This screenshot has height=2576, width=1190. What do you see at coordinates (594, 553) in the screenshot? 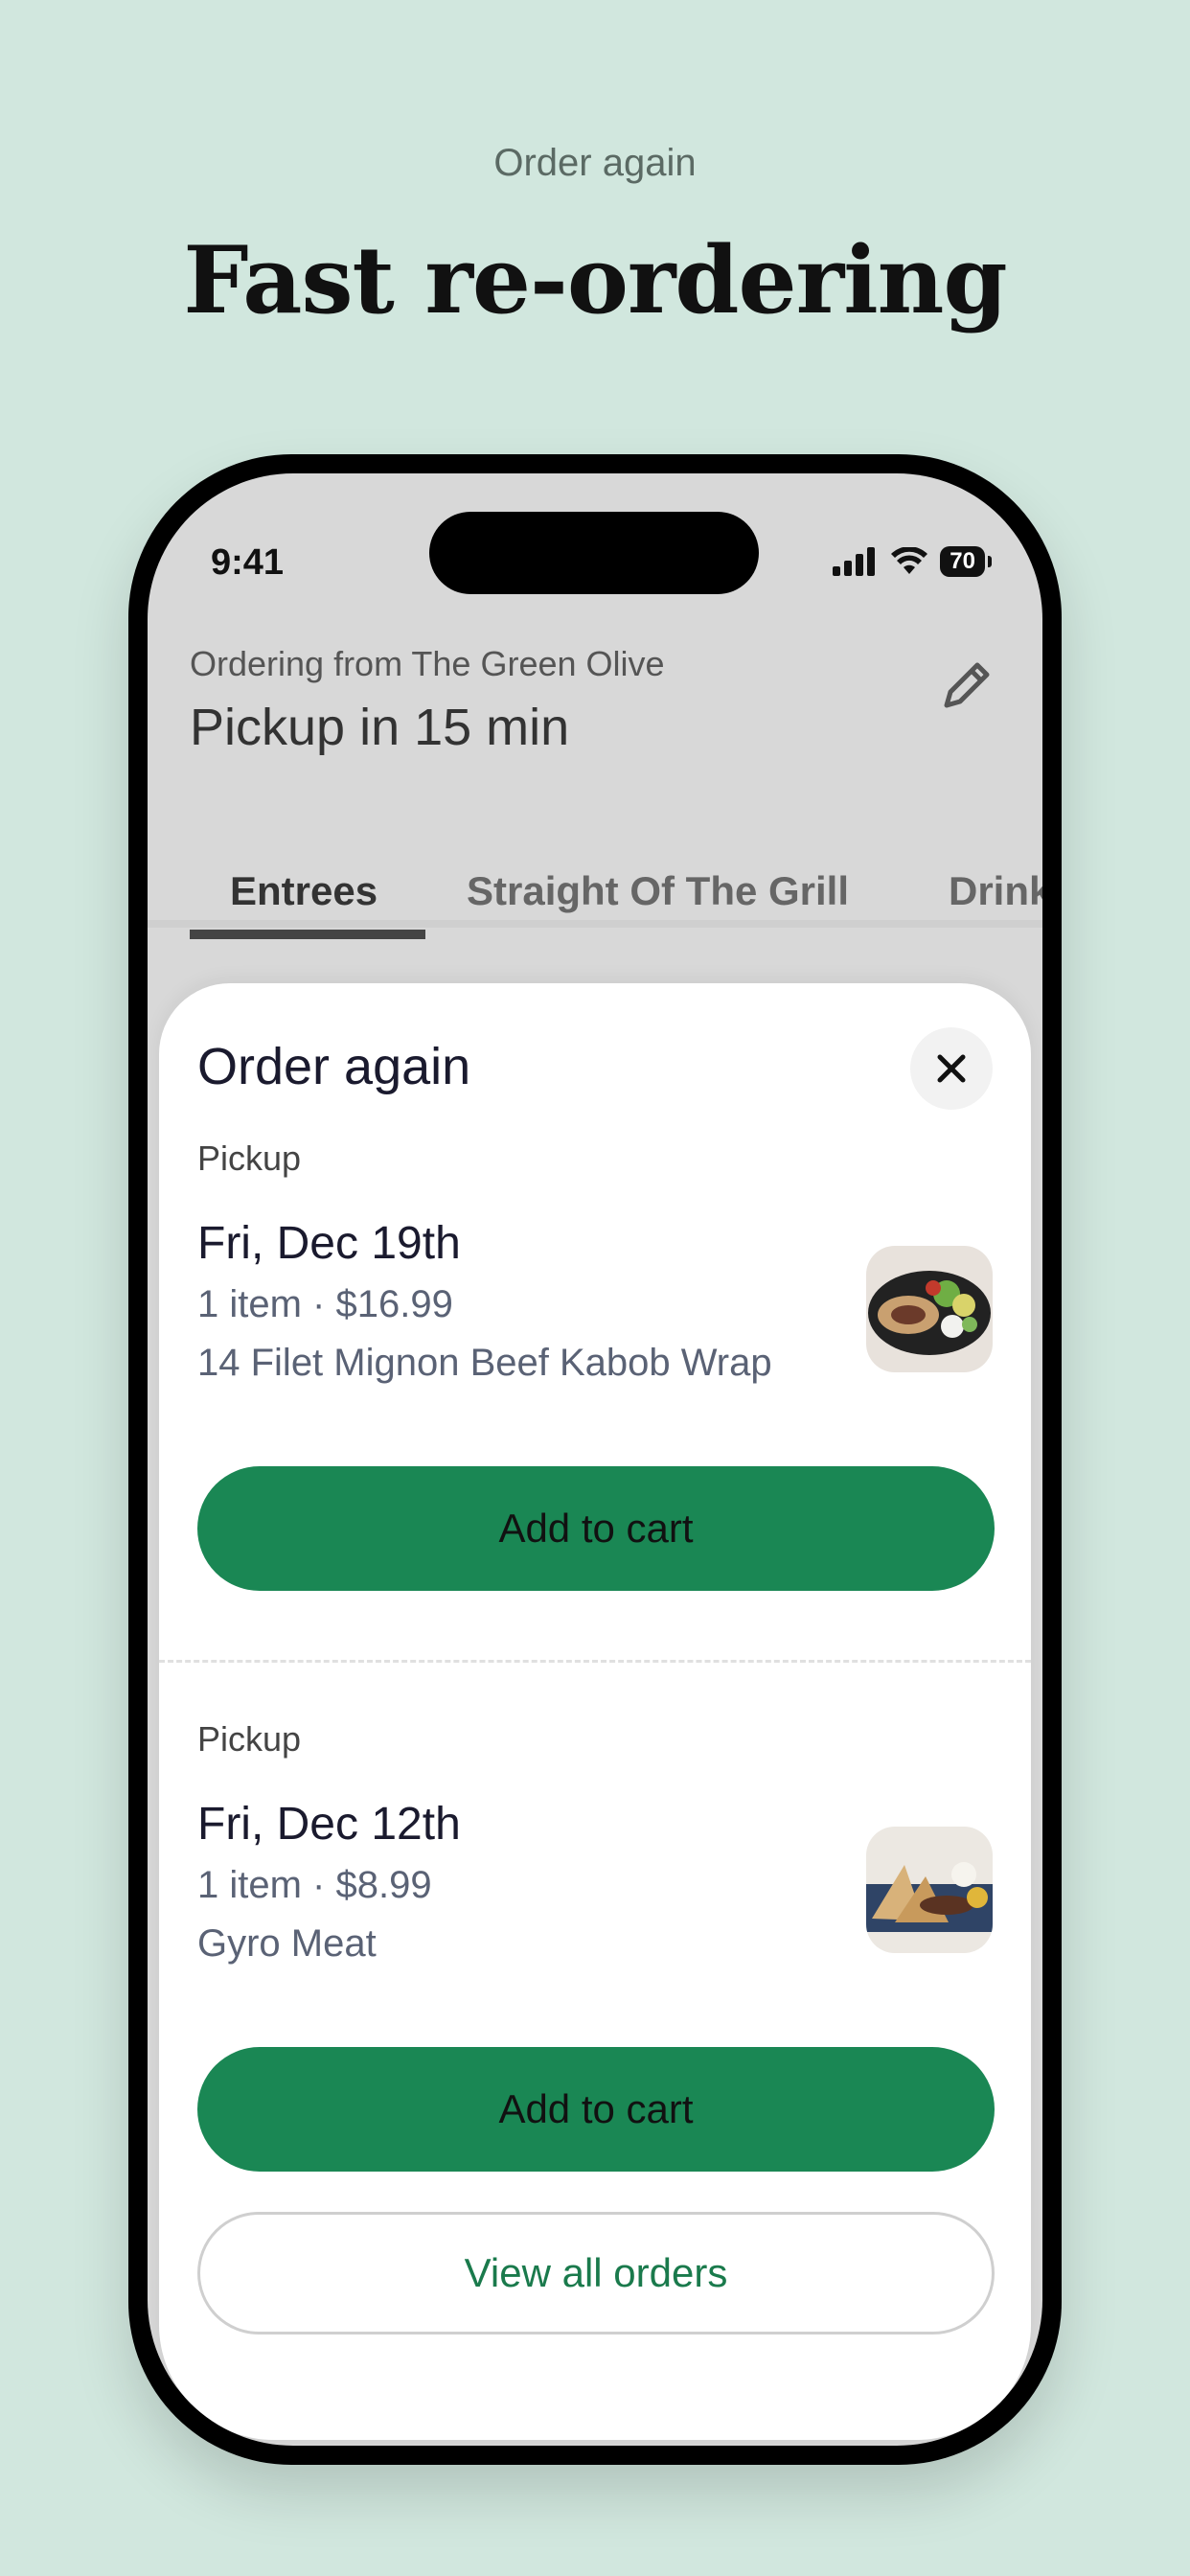
I see `dynamic-island` at bounding box center [594, 553].